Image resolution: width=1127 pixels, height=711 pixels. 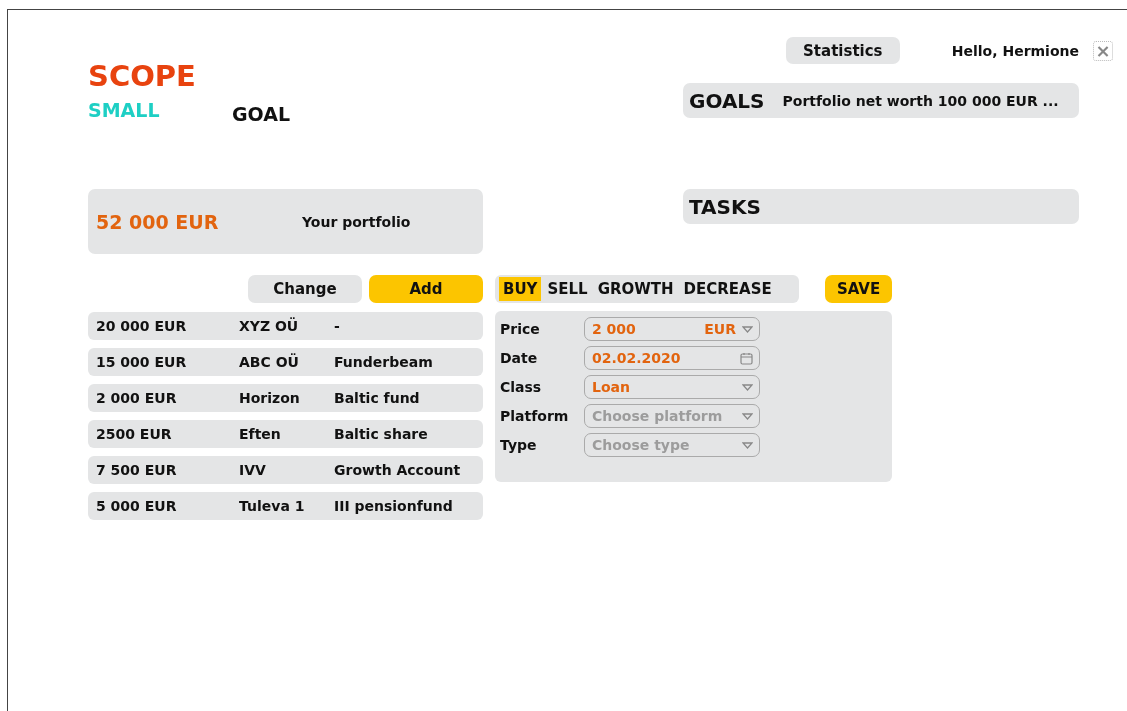 I want to click on holding-amount: 7 500 EUR, so click(x=137, y=470).